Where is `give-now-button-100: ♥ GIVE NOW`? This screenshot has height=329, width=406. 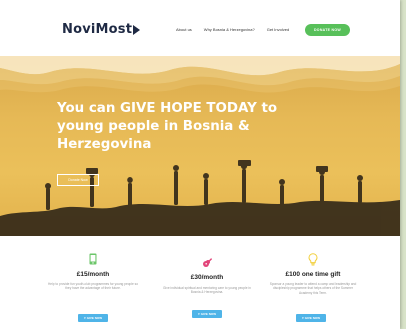 give-now-button-100: ♥ GIVE NOW is located at coordinates (311, 318).